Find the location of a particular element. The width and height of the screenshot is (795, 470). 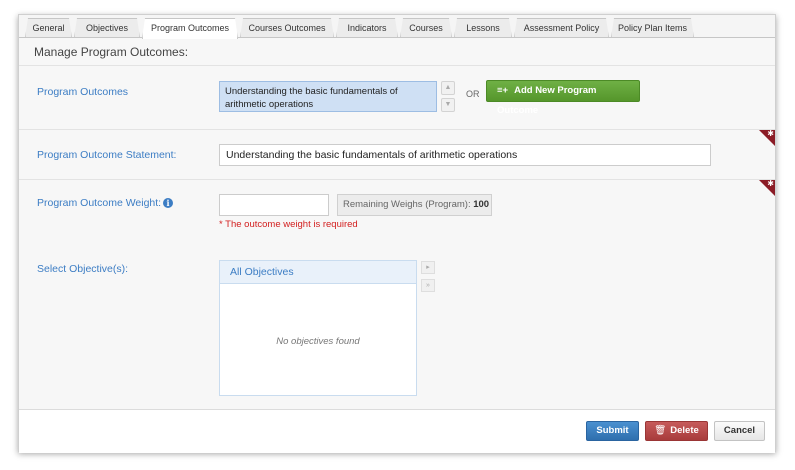

tab-lessons: Lessons is located at coordinates (483, 28).